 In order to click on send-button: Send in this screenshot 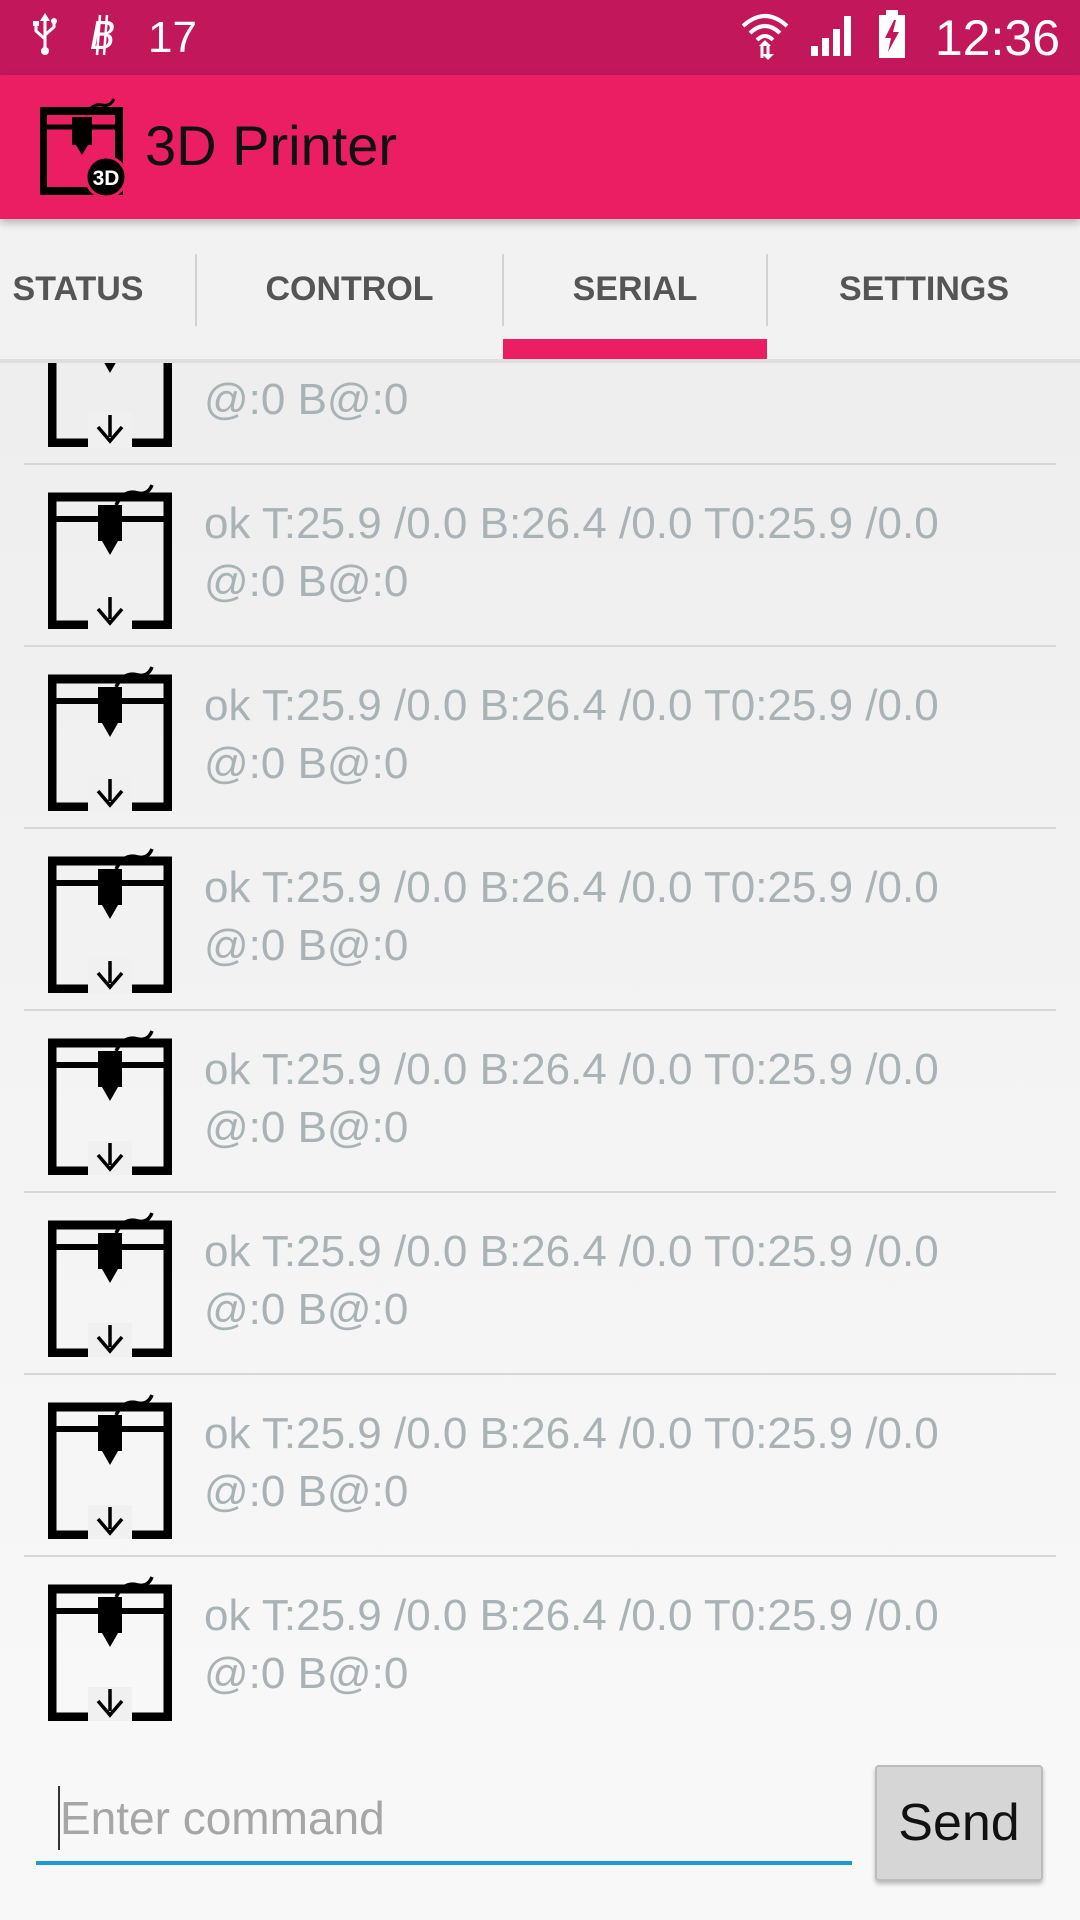, I will do `click(959, 1823)`.